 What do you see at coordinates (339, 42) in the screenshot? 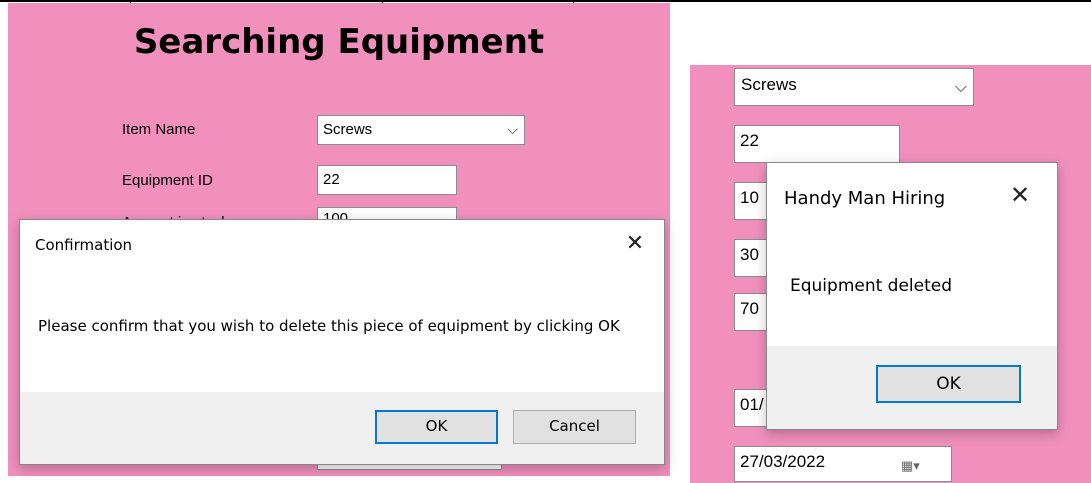
I see `form-title: Searching Equipment` at bounding box center [339, 42].